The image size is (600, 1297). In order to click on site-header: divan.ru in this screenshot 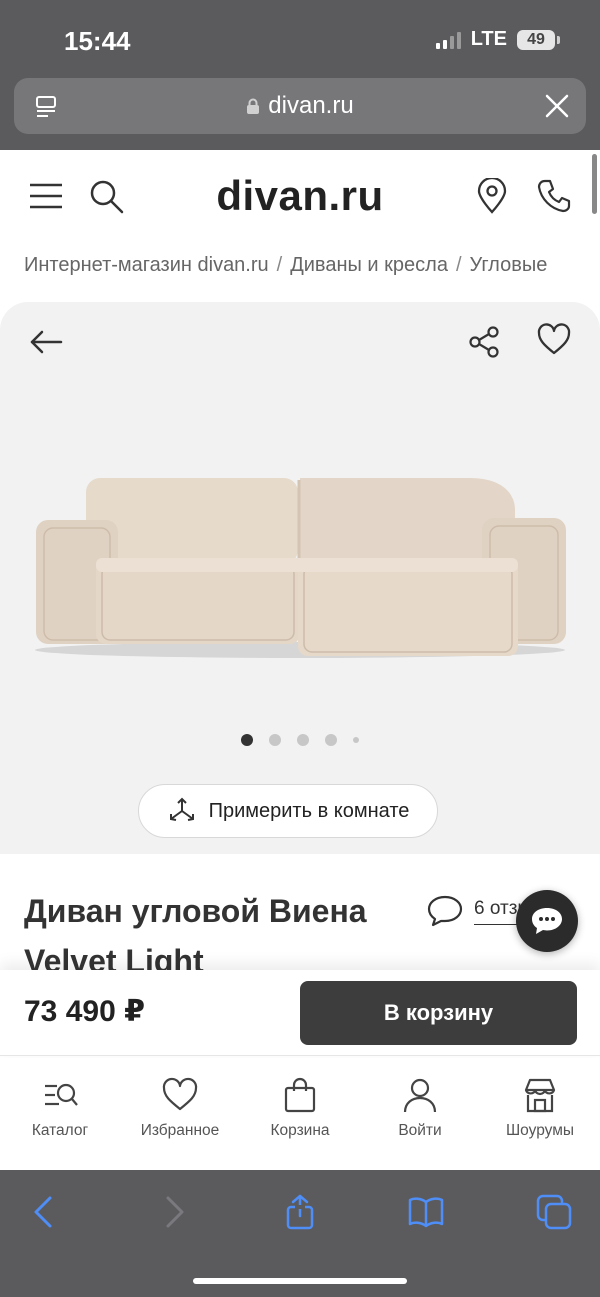, I will do `click(300, 196)`.